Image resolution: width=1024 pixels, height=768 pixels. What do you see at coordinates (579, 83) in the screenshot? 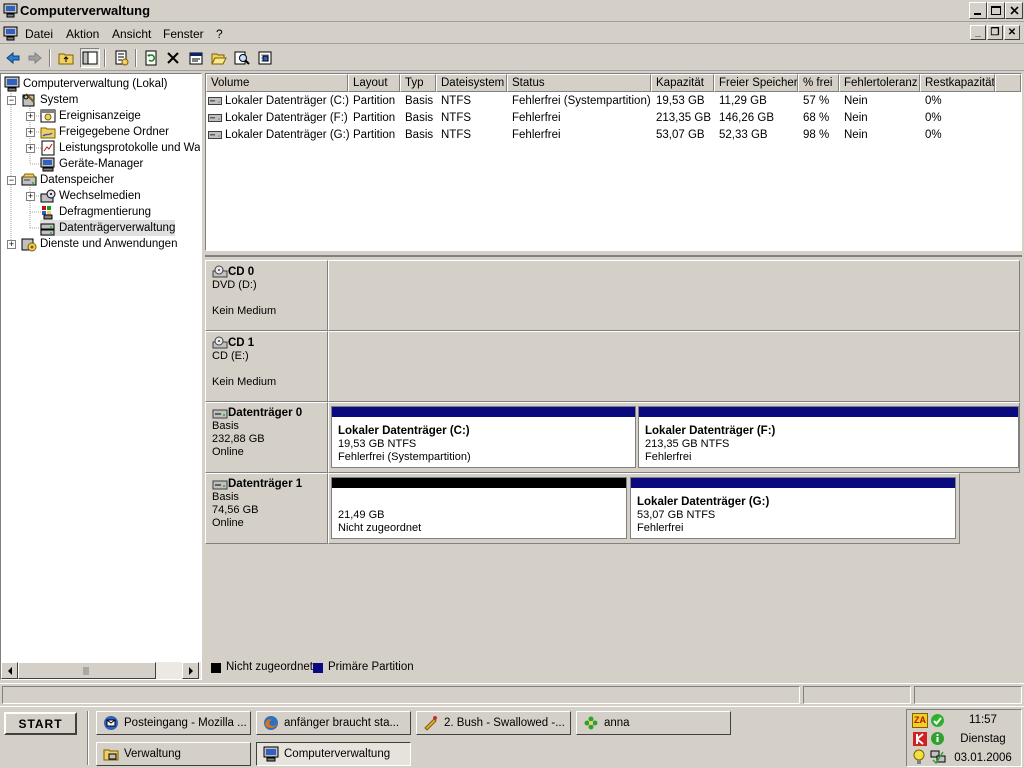
I see `column-header-status: Status` at bounding box center [579, 83].